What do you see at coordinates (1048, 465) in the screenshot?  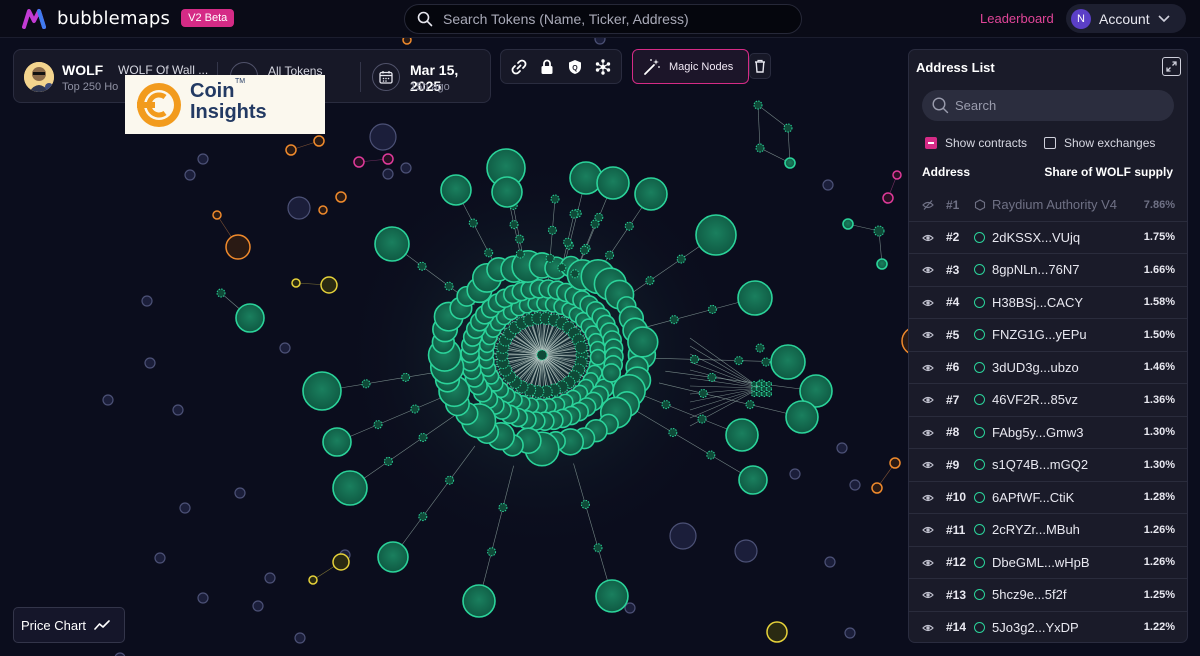 I see `address-row: #9 s1Q74B...mGQ2 1.30%` at bounding box center [1048, 465].